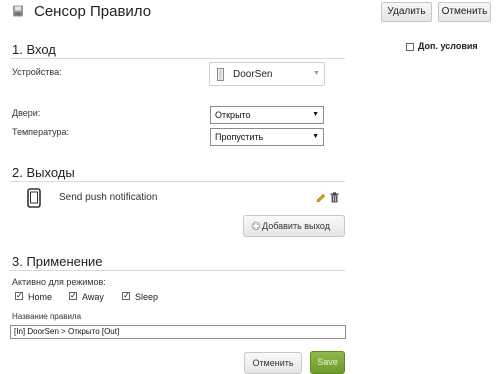  What do you see at coordinates (26, 113) in the screenshot?
I see `doors-label: Двери:` at bounding box center [26, 113].